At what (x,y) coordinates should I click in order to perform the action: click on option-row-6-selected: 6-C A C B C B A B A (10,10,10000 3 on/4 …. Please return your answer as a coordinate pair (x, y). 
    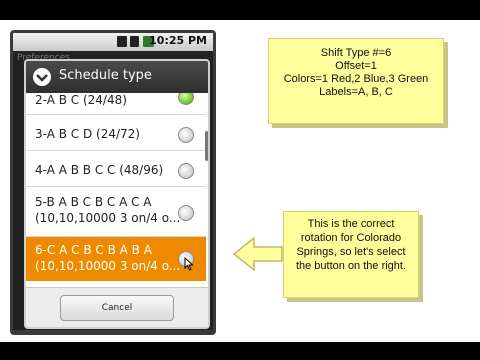
    Looking at the image, I should click on (116, 259).